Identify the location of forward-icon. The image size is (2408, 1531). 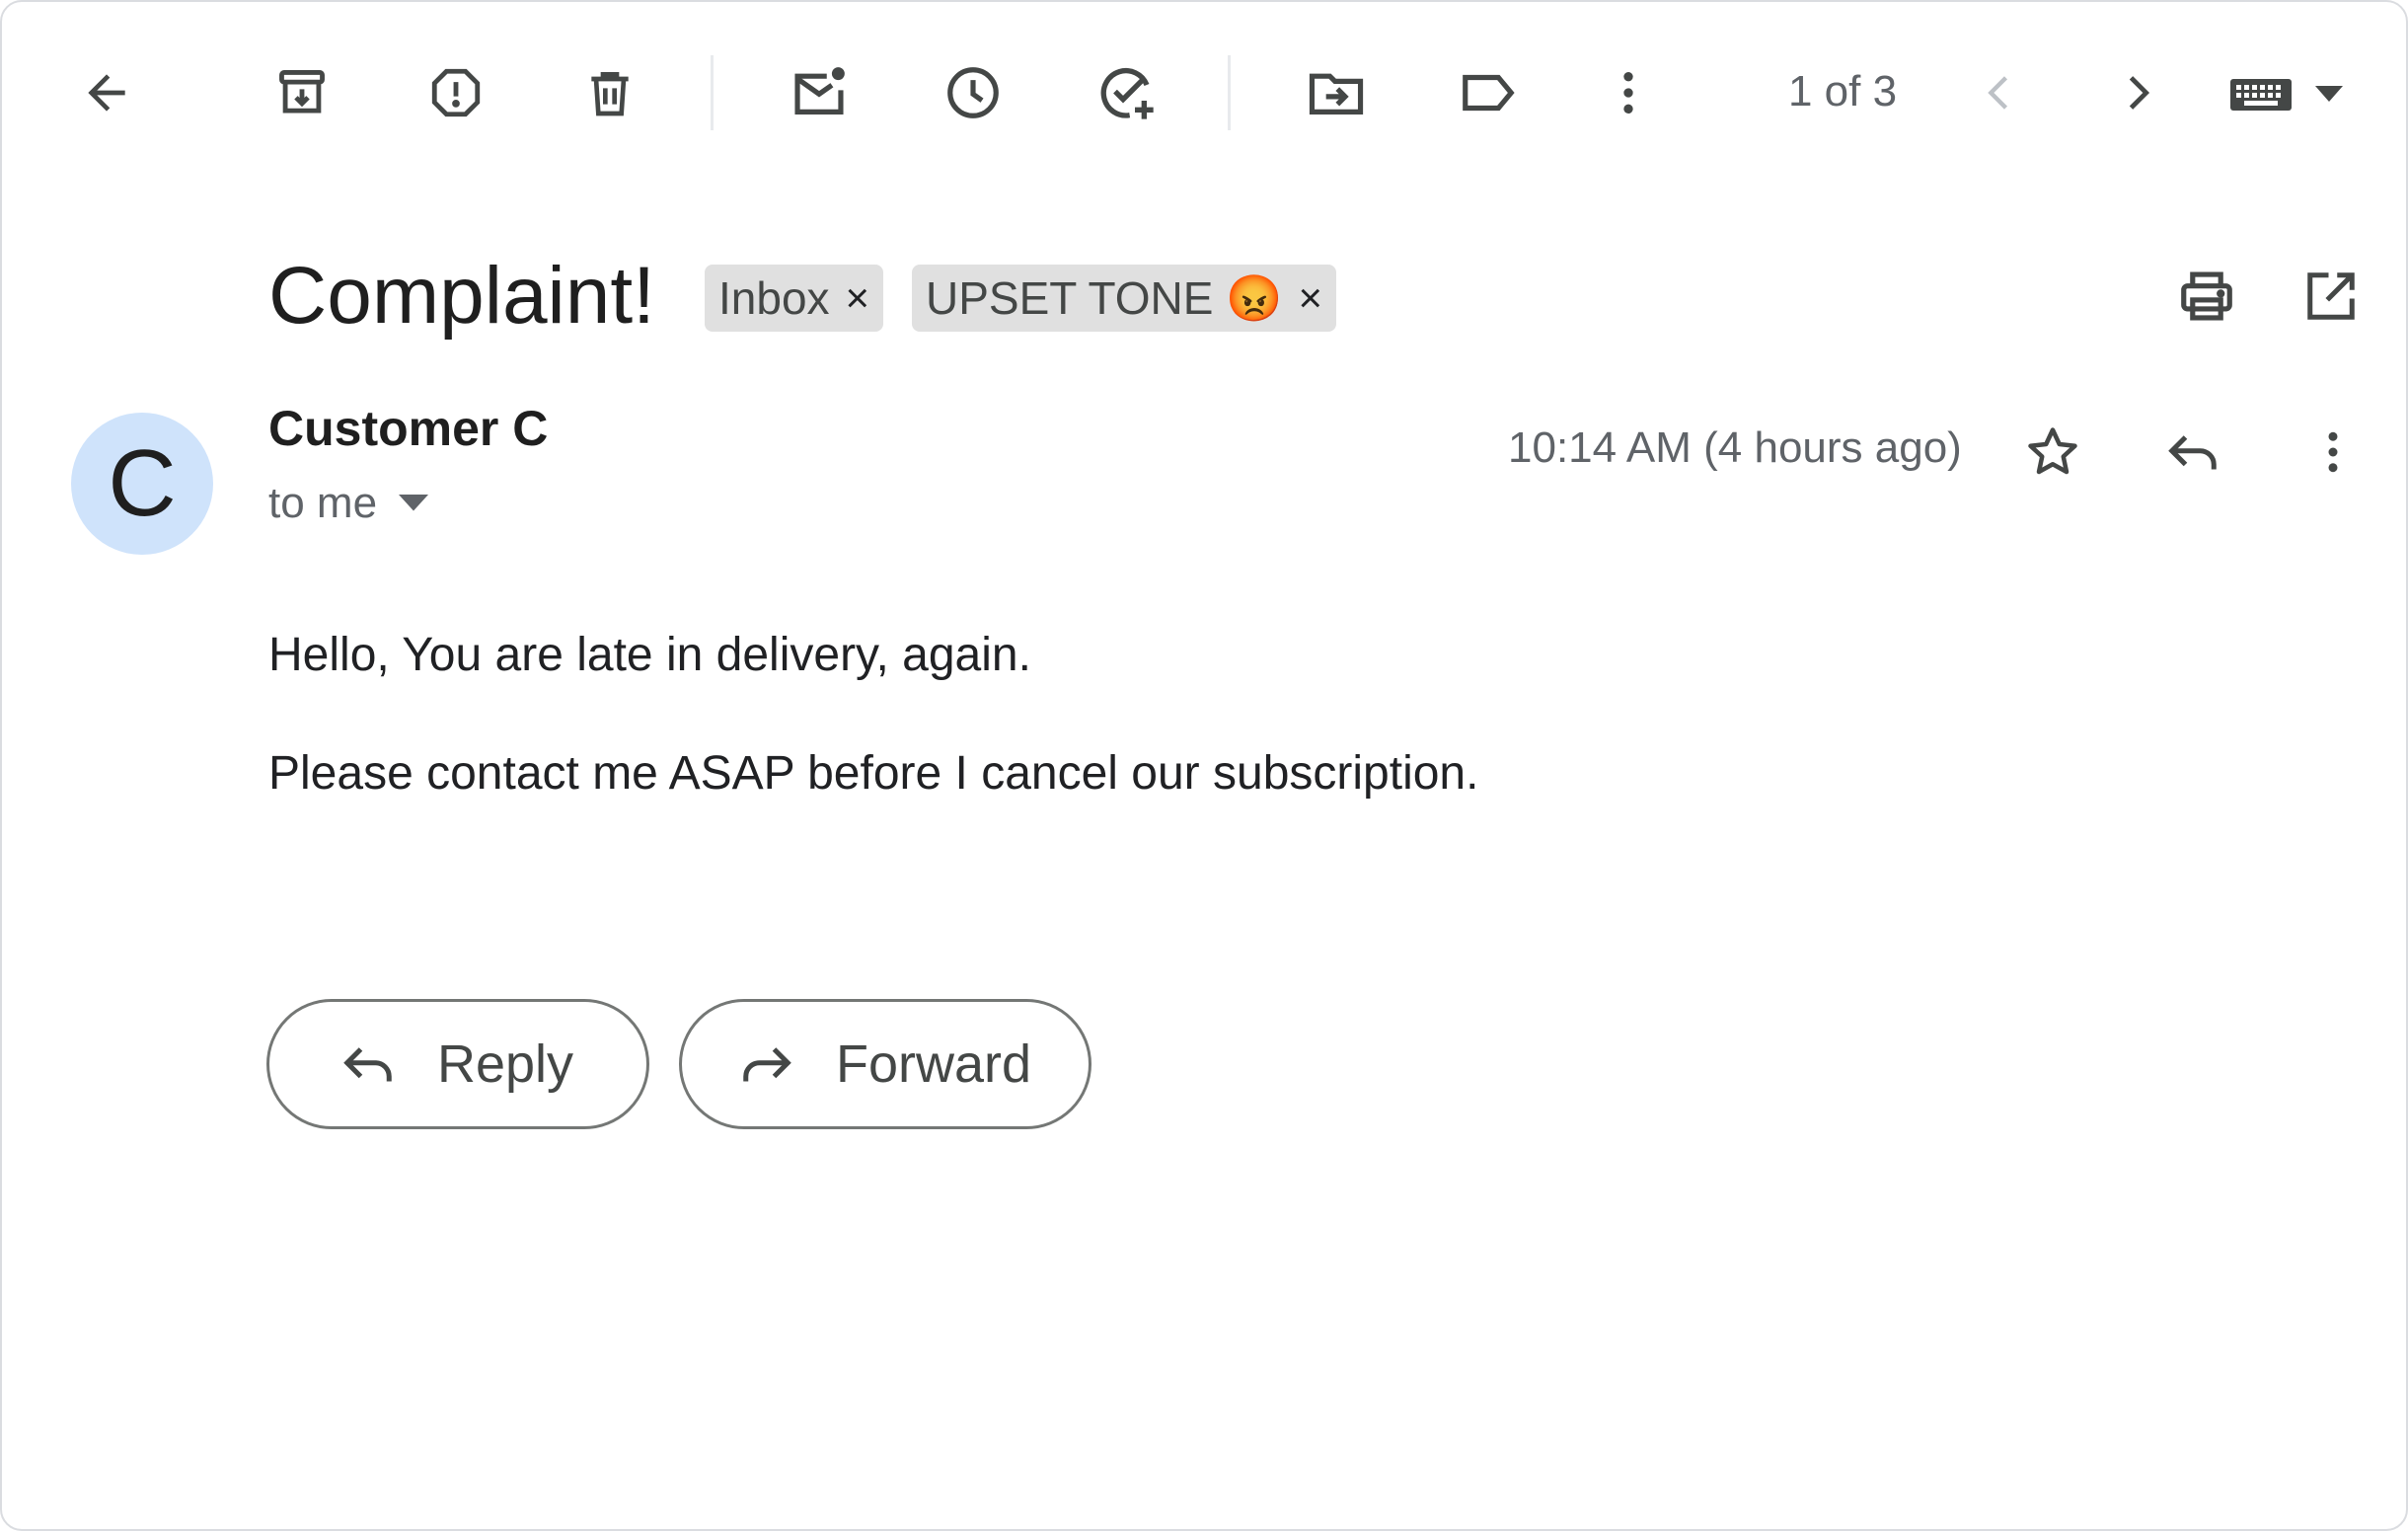
(767, 1064).